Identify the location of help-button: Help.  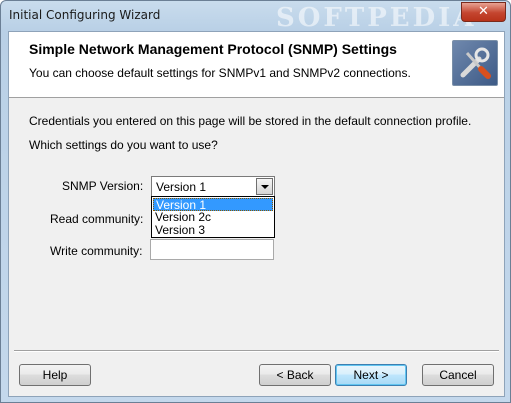
(55, 375).